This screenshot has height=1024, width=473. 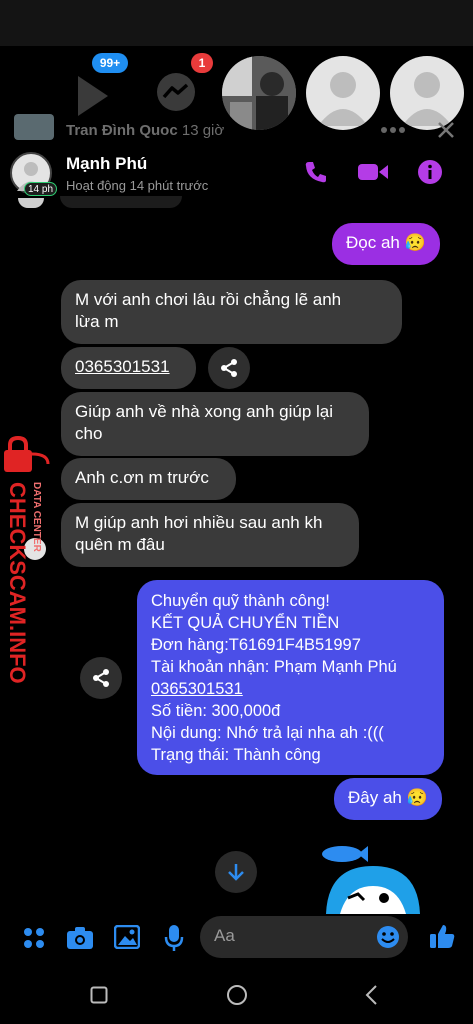 What do you see at coordinates (373, 172) in the screenshot?
I see `video-call-icon` at bounding box center [373, 172].